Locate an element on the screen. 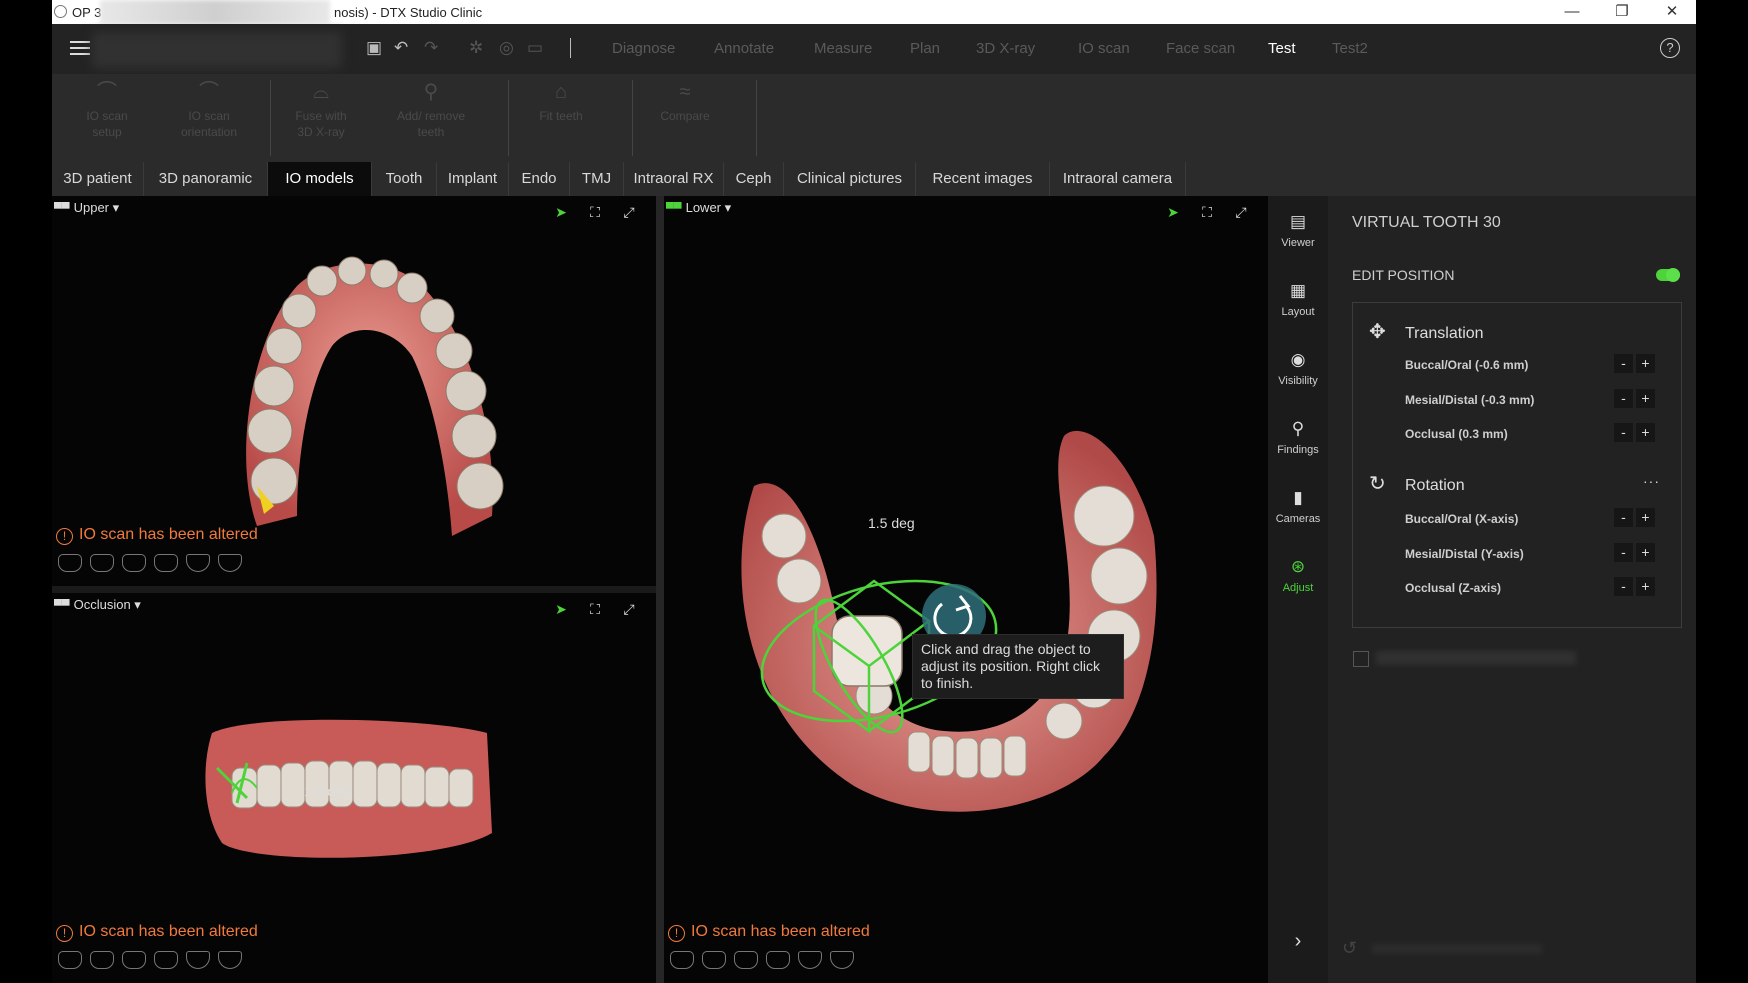 This screenshot has height=983, width=1748. fit-teeth-button: ⌂ Fit teeth is located at coordinates (561, 102).